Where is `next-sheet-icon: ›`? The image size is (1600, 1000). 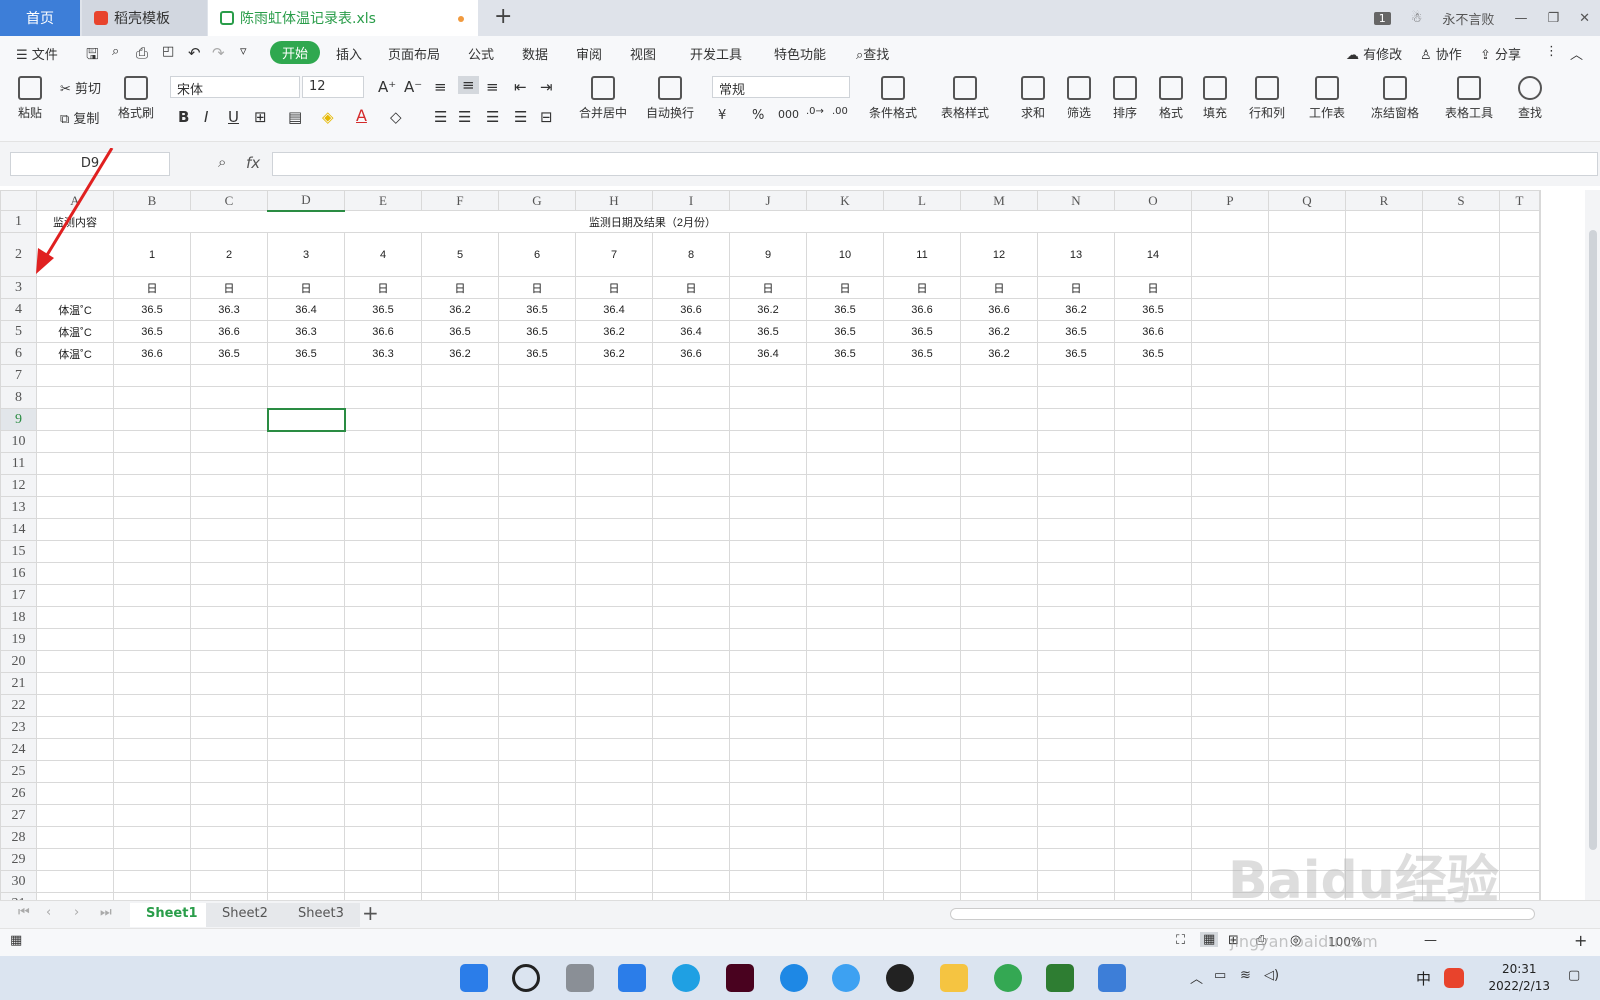
next-sheet-icon: › is located at coordinates (76, 912).